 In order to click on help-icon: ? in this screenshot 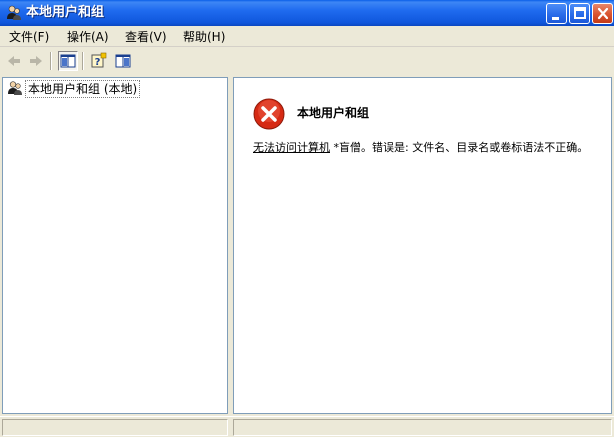, I will do `click(99, 60)`.